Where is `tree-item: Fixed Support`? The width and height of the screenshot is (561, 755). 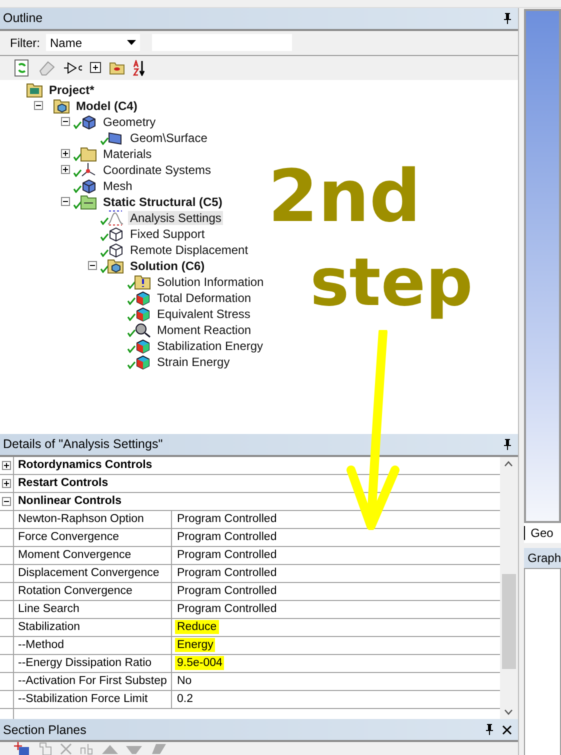
tree-item: Fixed Support is located at coordinates (167, 233).